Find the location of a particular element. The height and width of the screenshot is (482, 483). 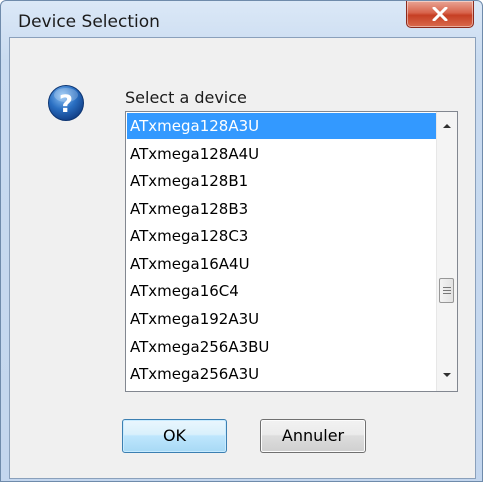

list-item: ATxmega16A4U is located at coordinates (282, 264).